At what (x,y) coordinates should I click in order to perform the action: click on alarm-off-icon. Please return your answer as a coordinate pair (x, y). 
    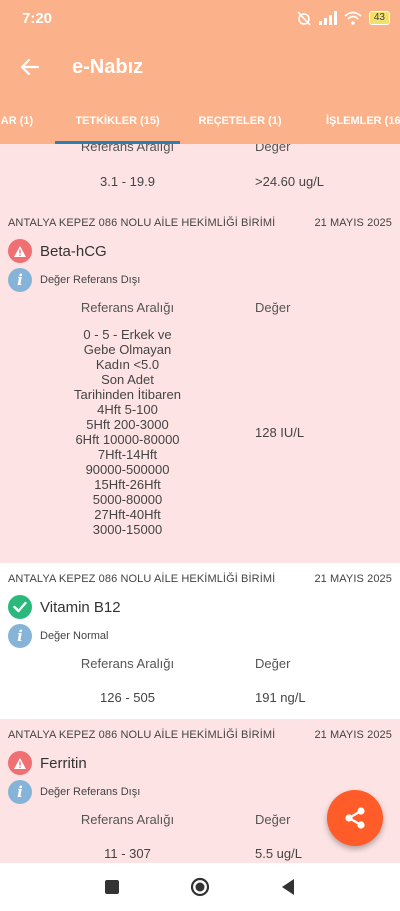
    Looking at the image, I should click on (304, 18).